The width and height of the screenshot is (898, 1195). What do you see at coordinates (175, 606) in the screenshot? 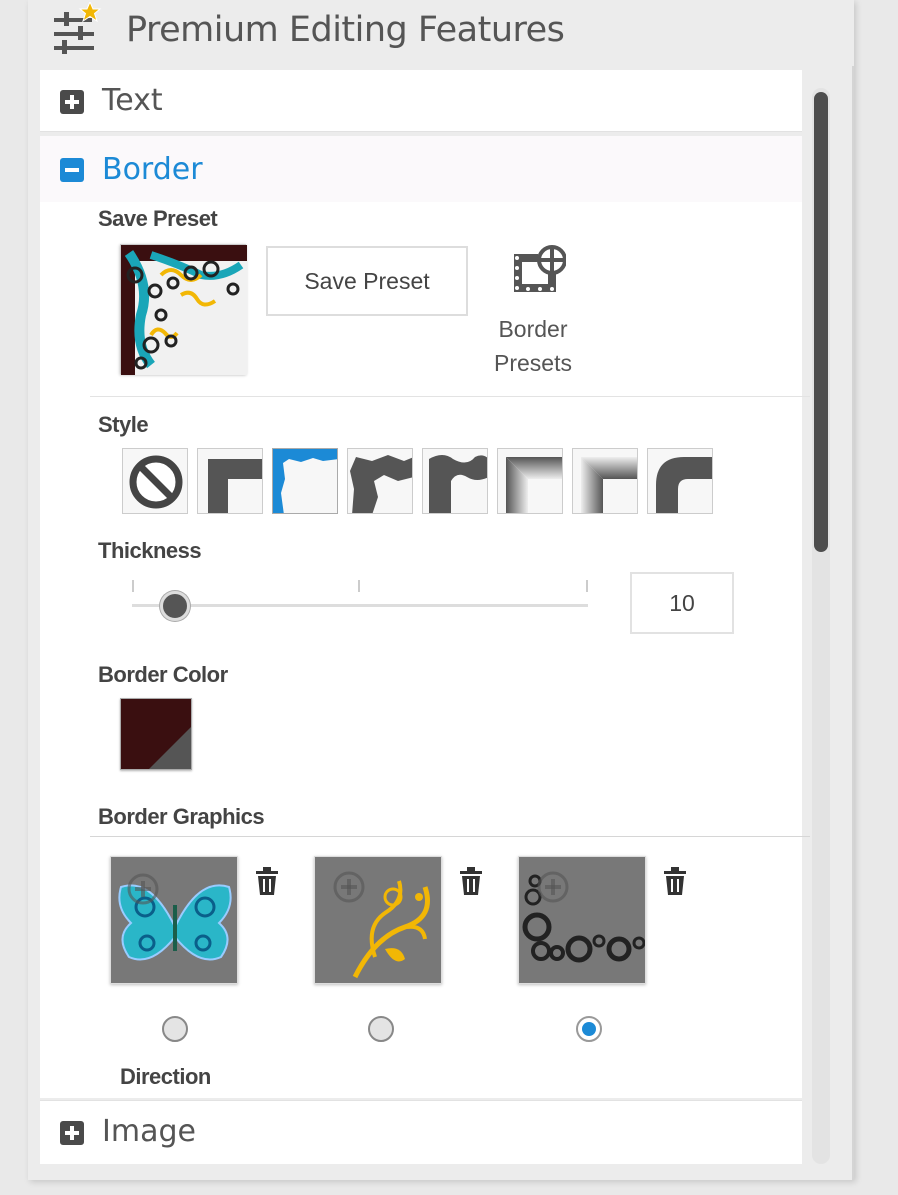
I see `thickness-slider-handle` at bounding box center [175, 606].